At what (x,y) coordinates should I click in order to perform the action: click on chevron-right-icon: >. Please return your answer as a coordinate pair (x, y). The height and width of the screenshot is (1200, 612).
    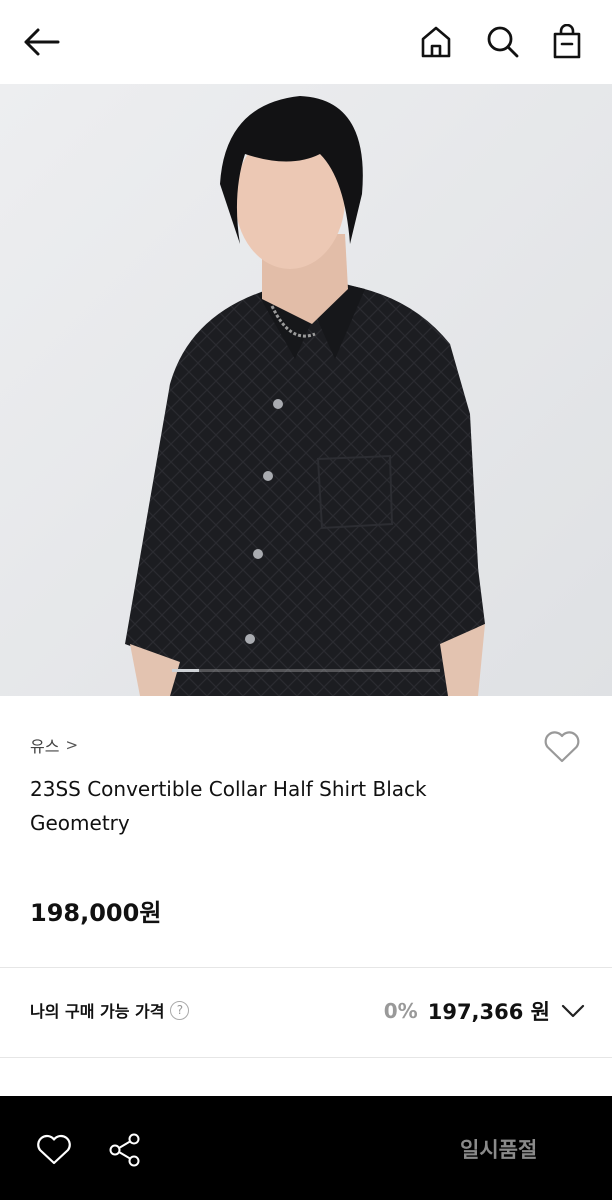
    Looking at the image, I should click on (72, 745).